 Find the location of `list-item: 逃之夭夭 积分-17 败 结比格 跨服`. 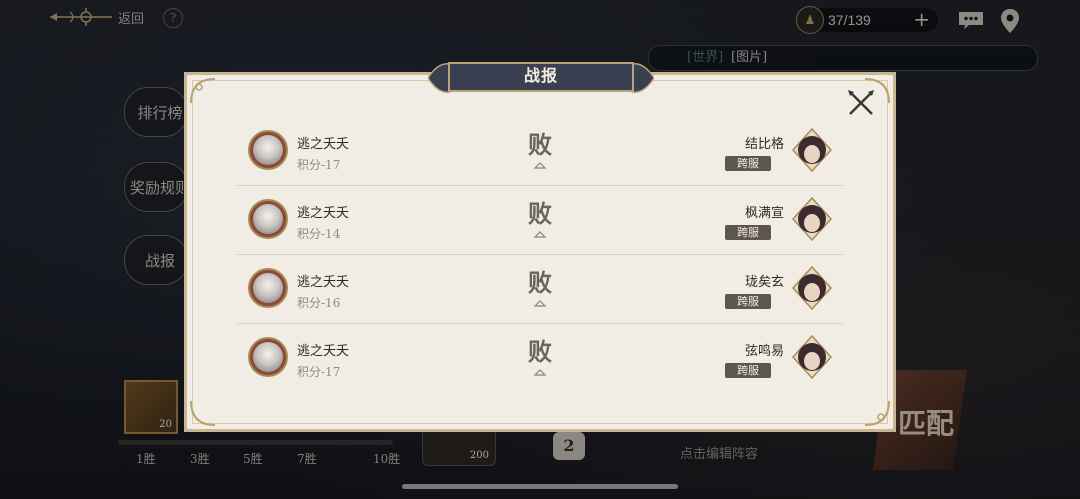

list-item: 逃之夭夭 积分-17 败 结比格 跨服 is located at coordinates (540, 151).